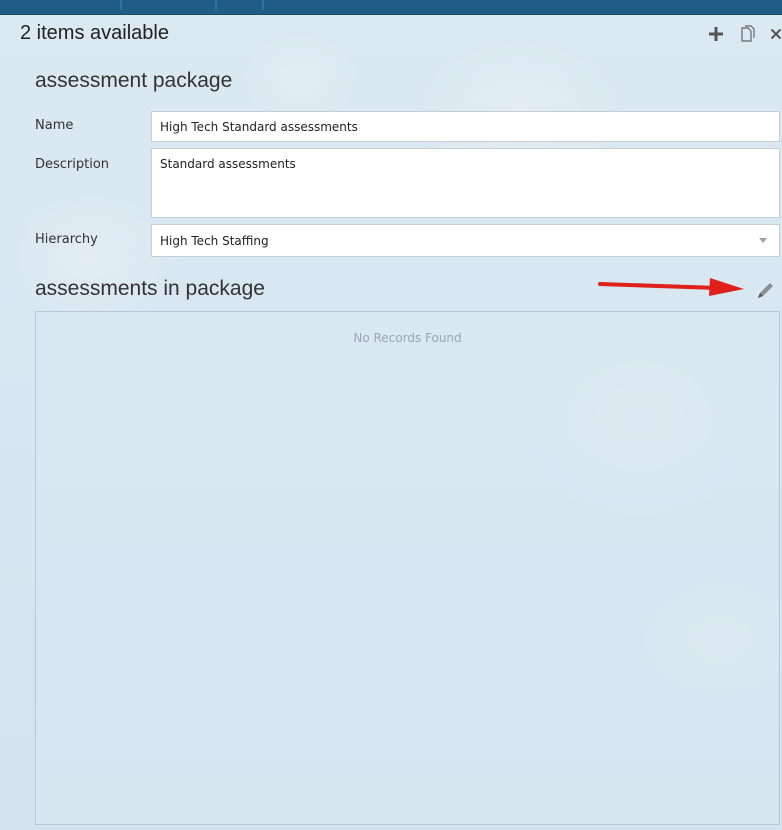  I want to click on plus-icon, so click(716, 34).